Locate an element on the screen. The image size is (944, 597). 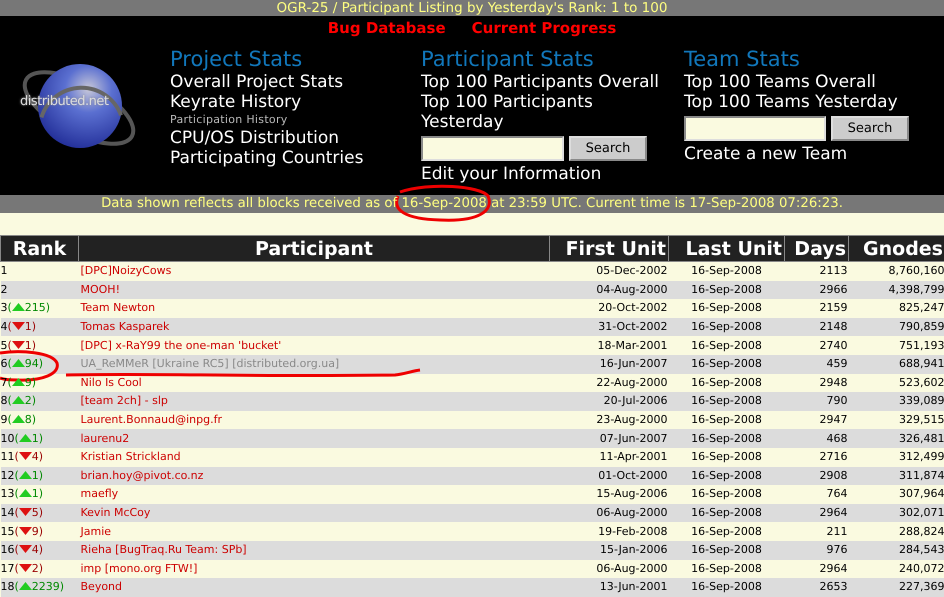
rank-text: 3( 215) is located at coordinates (25, 308).